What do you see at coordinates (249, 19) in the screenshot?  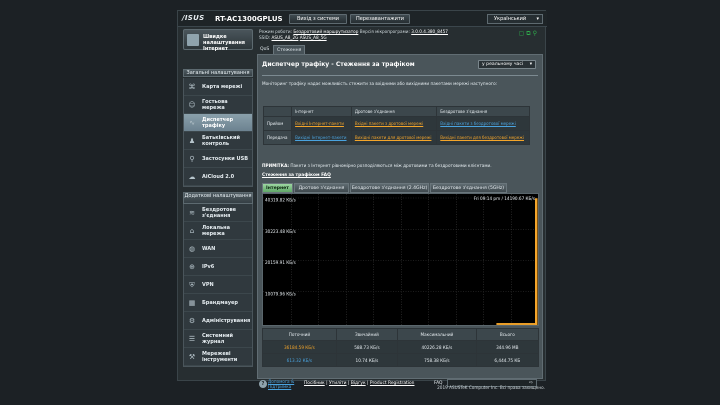 I see `model-name: RT-AC1300GPLUS` at bounding box center [249, 19].